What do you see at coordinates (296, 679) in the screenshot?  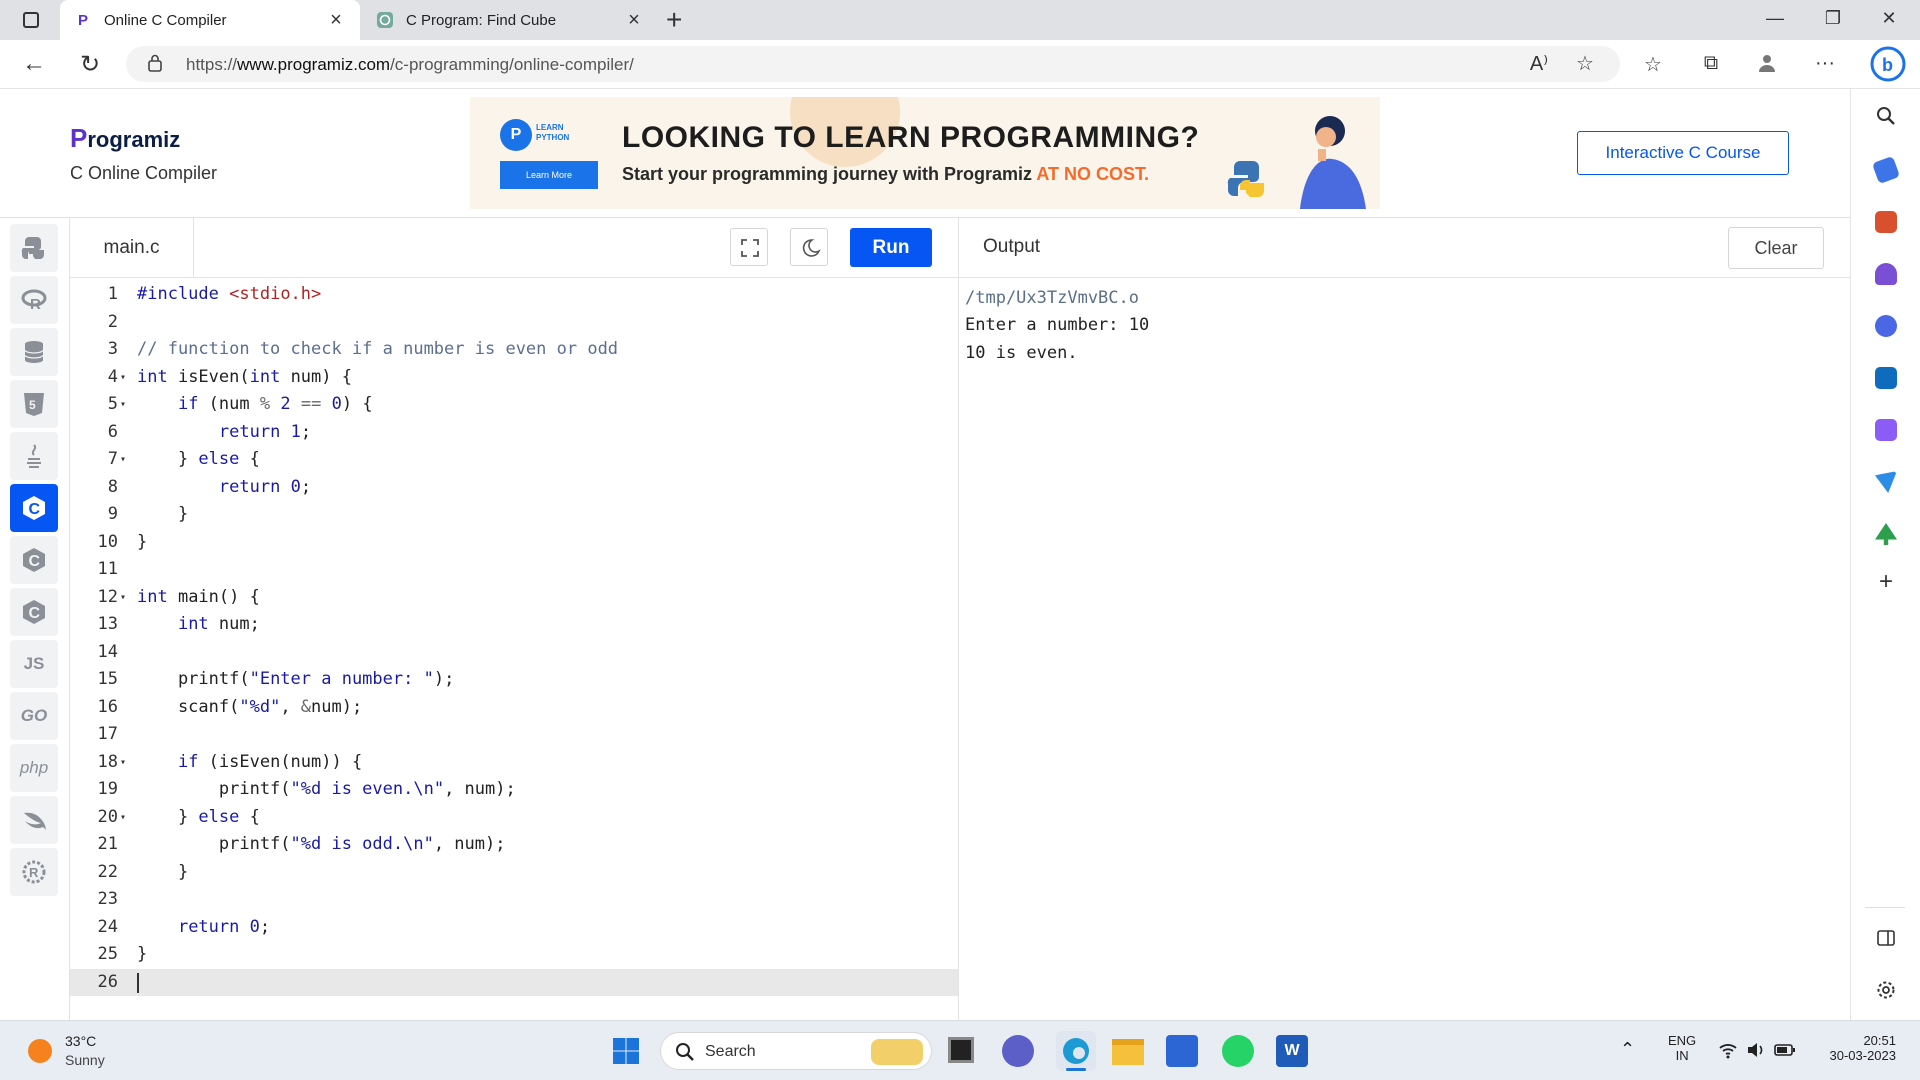 I see `code-text: printf("Enter a number: ");` at bounding box center [296, 679].